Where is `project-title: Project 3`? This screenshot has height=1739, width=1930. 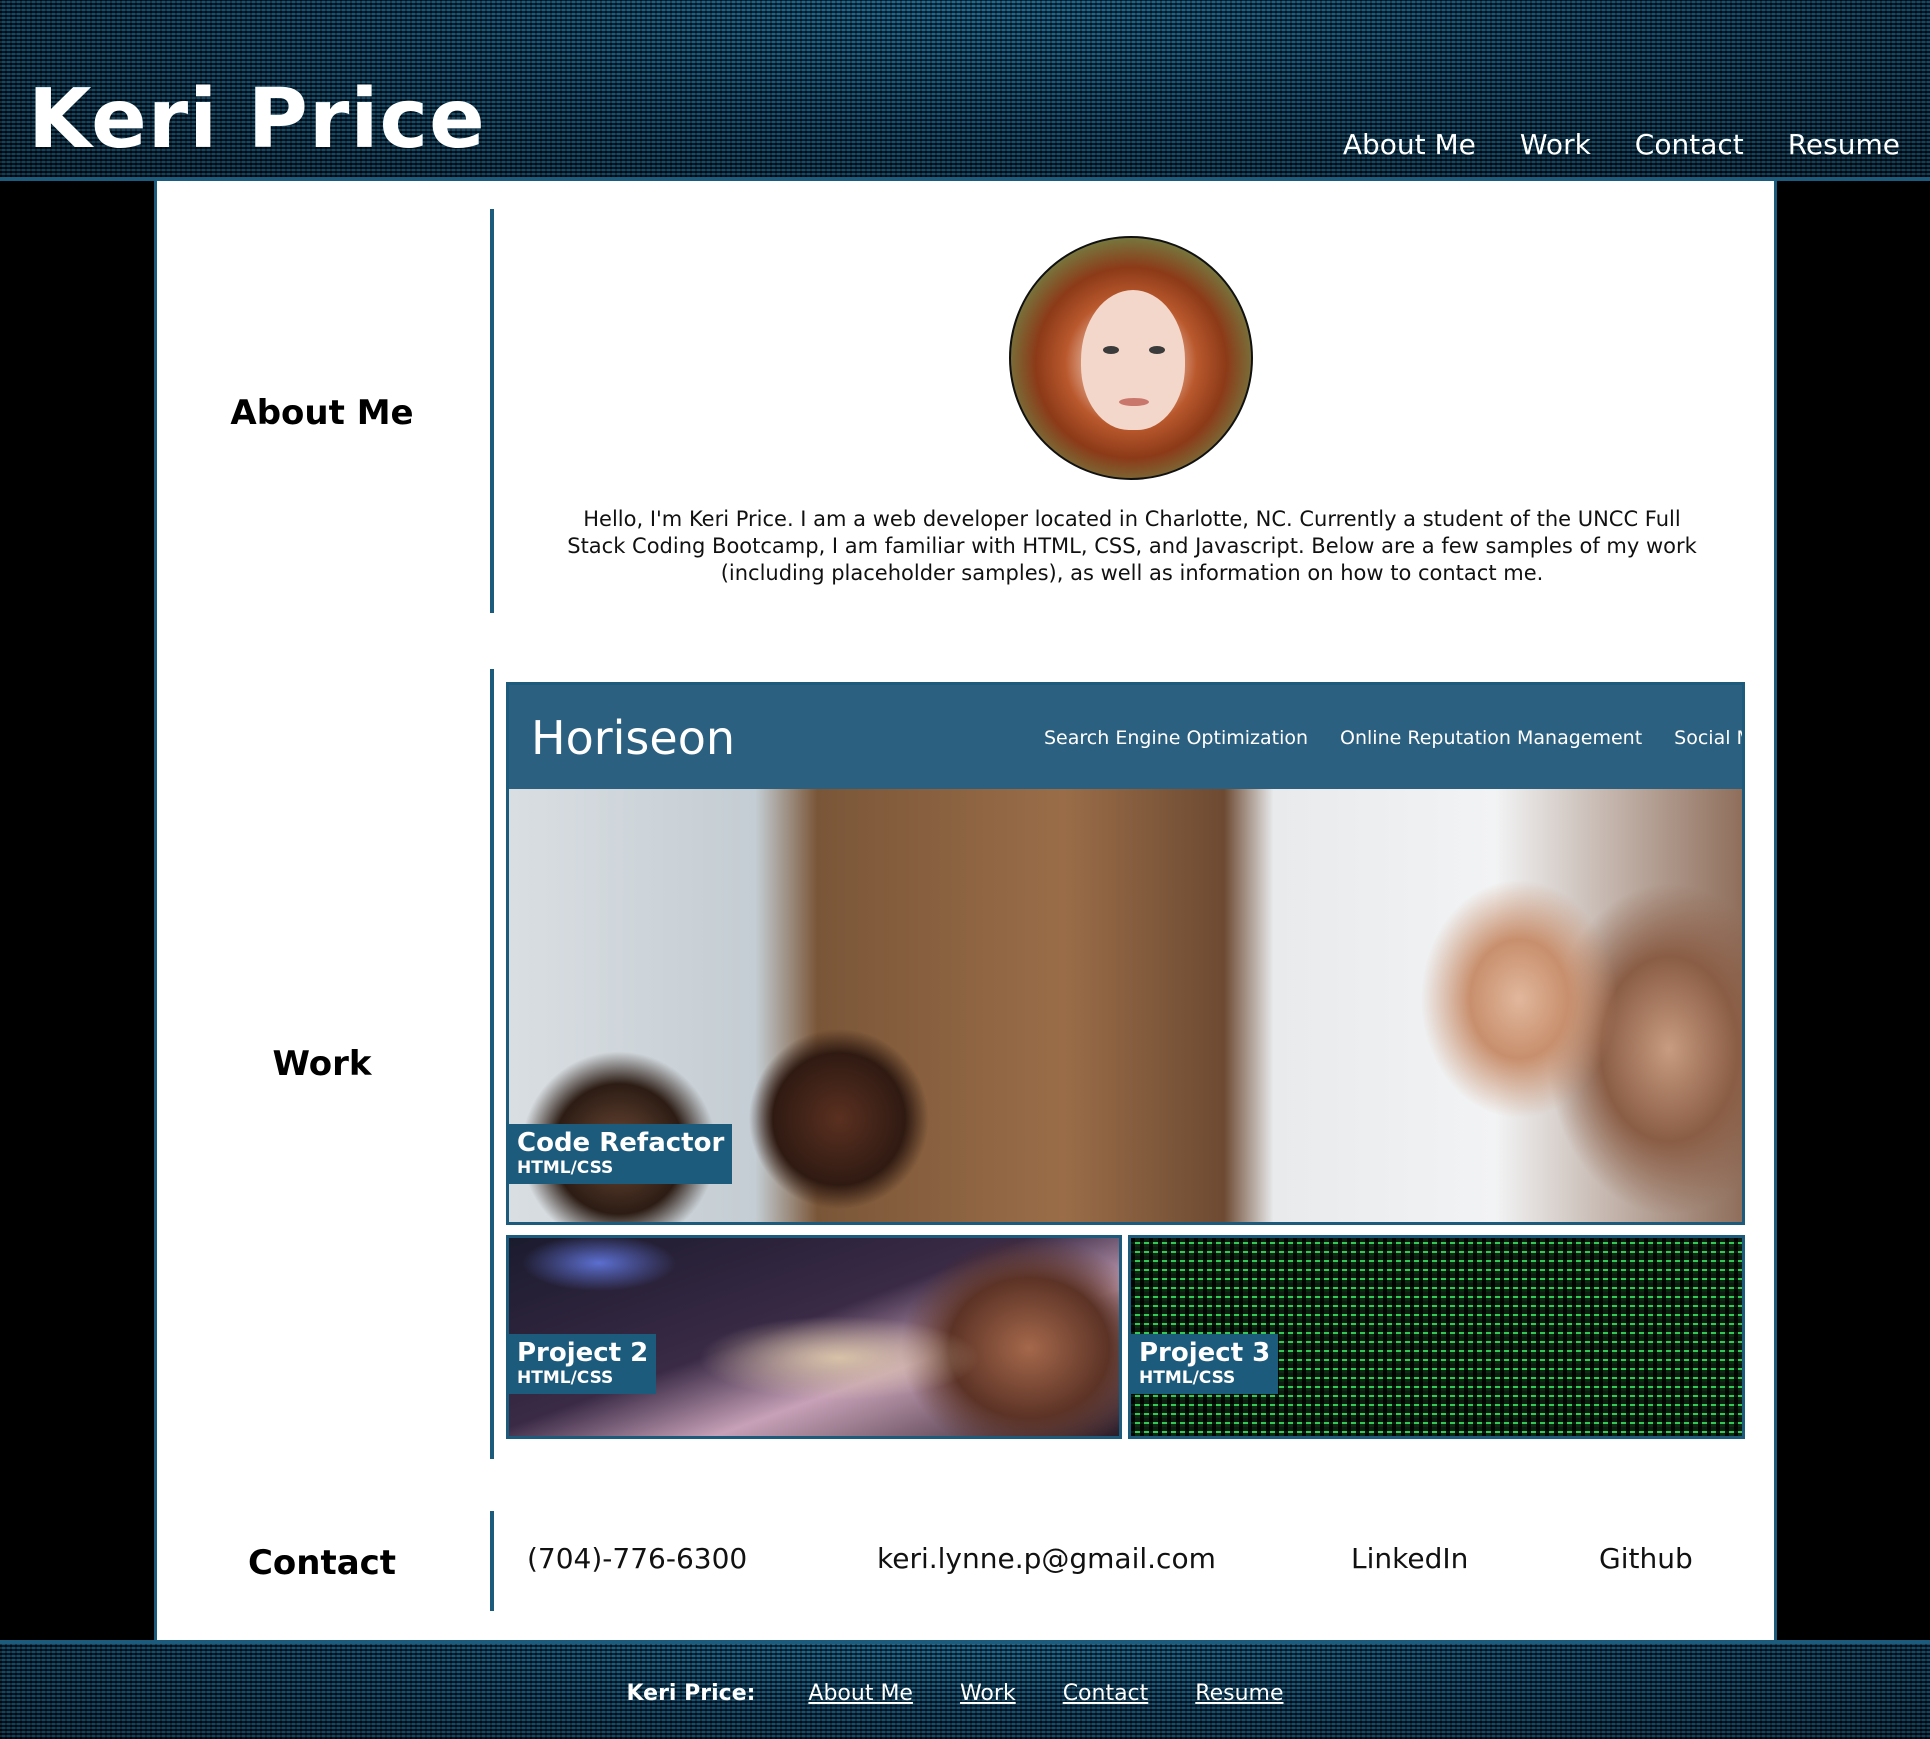
project-title: Project 3 is located at coordinates (1205, 1353).